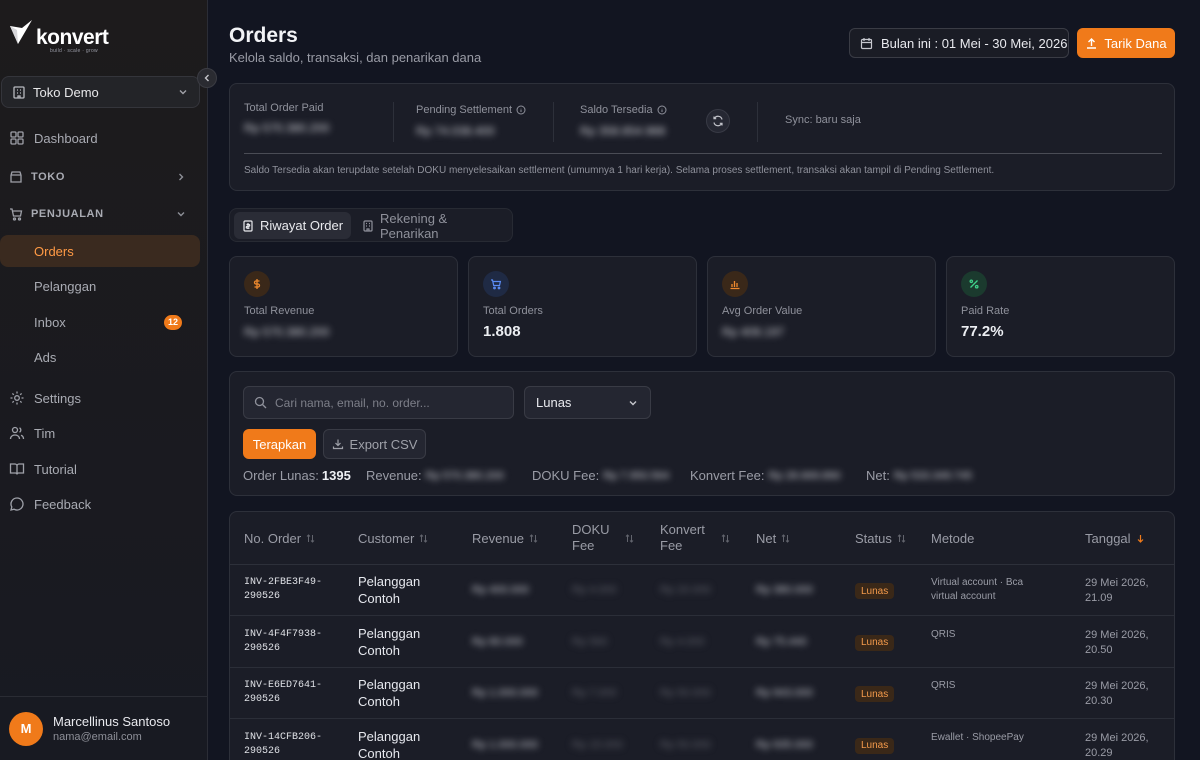 The image size is (1200, 760). Describe the element at coordinates (66, 138) in the screenshot. I see `nav-dashboard-label: Dashboard` at that location.